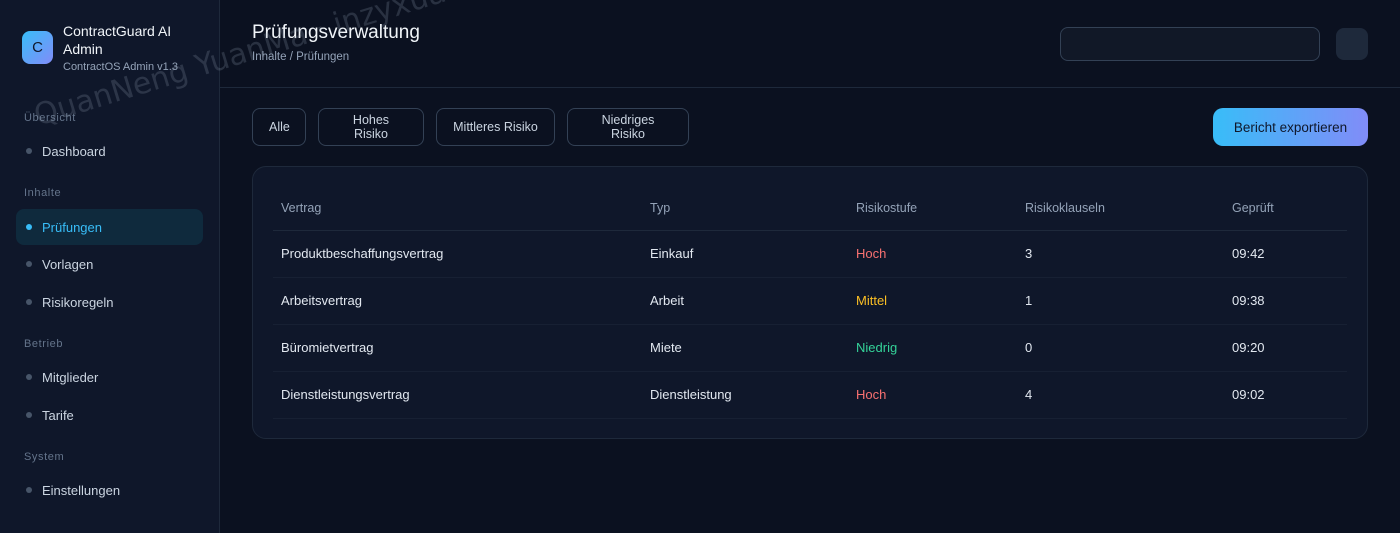 The height and width of the screenshot is (533, 1400). What do you see at coordinates (745, 254) in the screenshot?
I see `cell-type: Einkauf` at bounding box center [745, 254].